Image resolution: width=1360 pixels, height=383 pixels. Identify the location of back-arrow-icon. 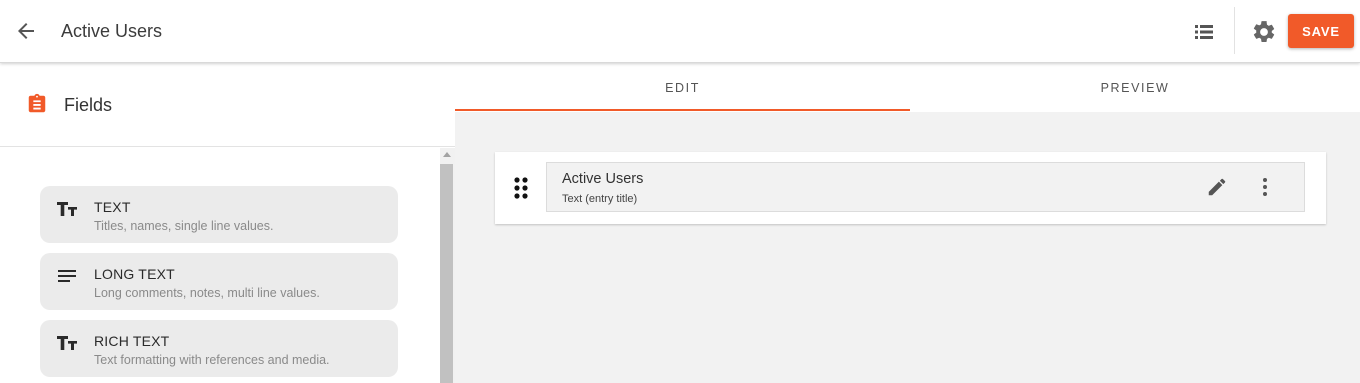
(26, 31).